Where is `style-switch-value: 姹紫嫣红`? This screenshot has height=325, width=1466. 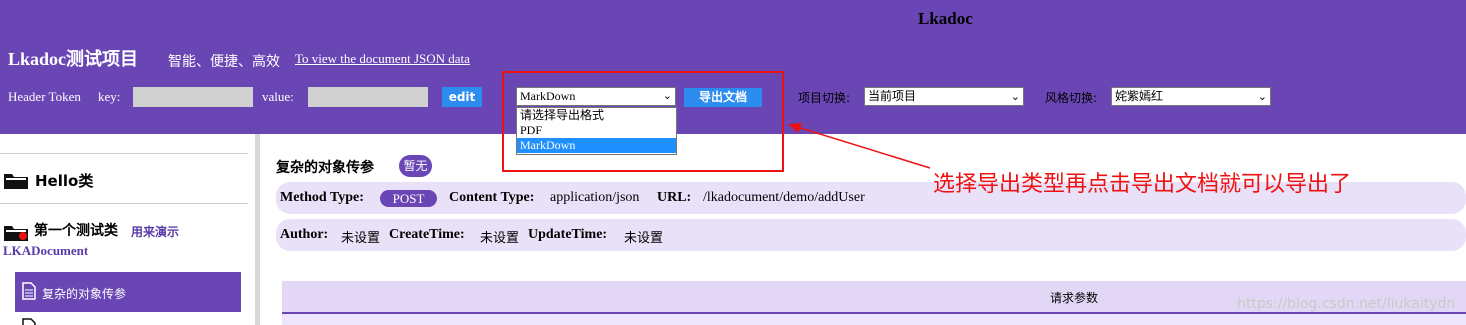
style-switch-value: 姹紫嫣红 is located at coordinates (1139, 96).